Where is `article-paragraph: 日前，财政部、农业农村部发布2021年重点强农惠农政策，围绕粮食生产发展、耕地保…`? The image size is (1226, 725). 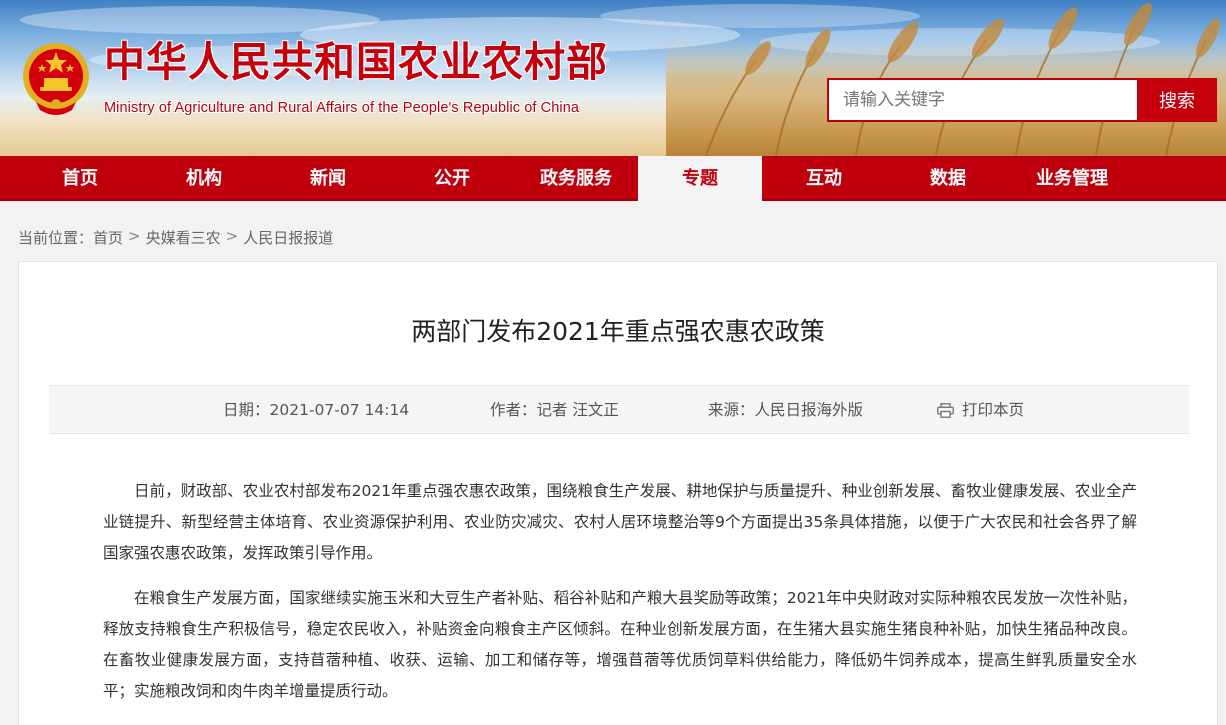 article-paragraph: 日前，财政部、农业农村部发布2021年重点强农惠农政策，围绕粮食生产发展、耕地保… is located at coordinates (620, 522).